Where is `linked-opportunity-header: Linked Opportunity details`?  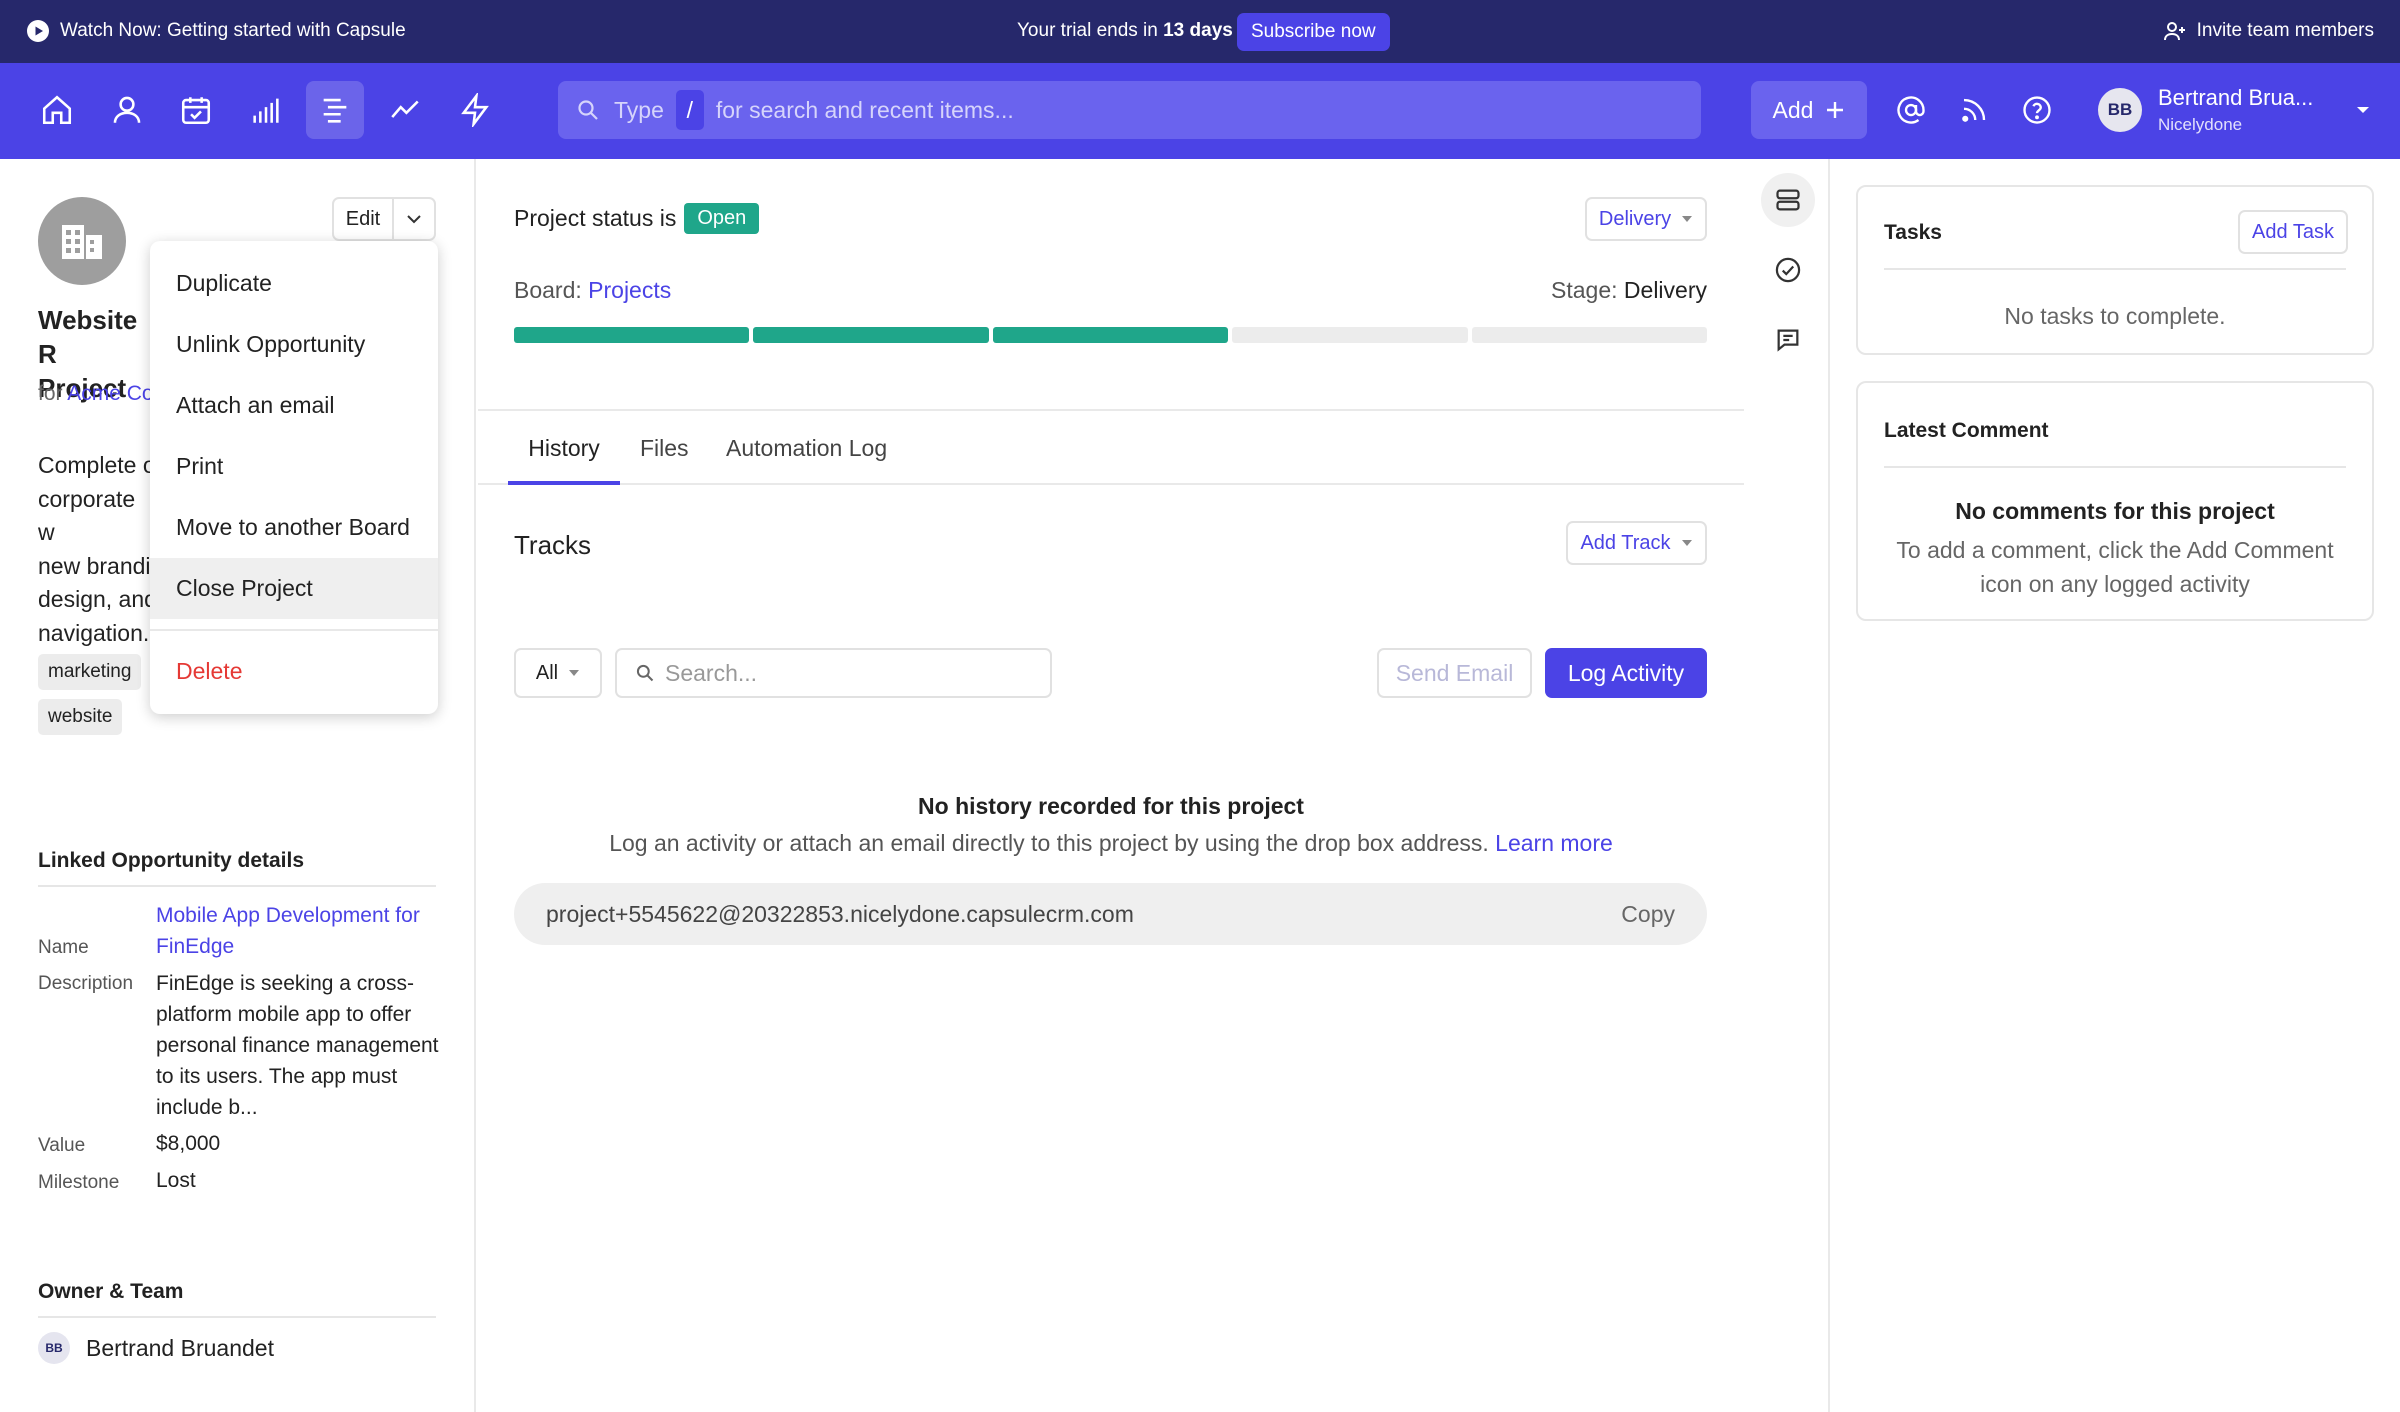 linked-opportunity-header: Linked Opportunity details is located at coordinates (237, 868).